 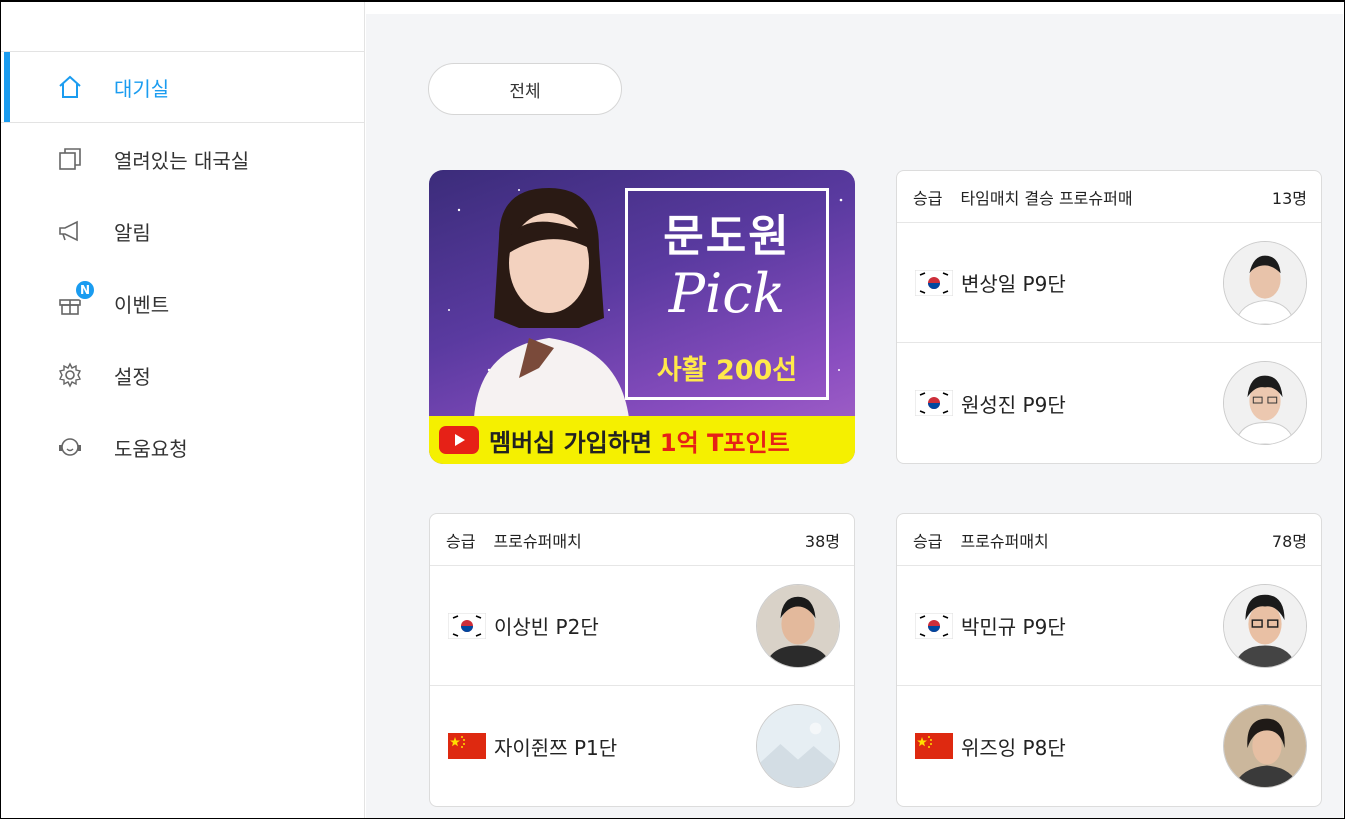 What do you see at coordinates (70, 375) in the screenshot?
I see `gear-icon` at bounding box center [70, 375].